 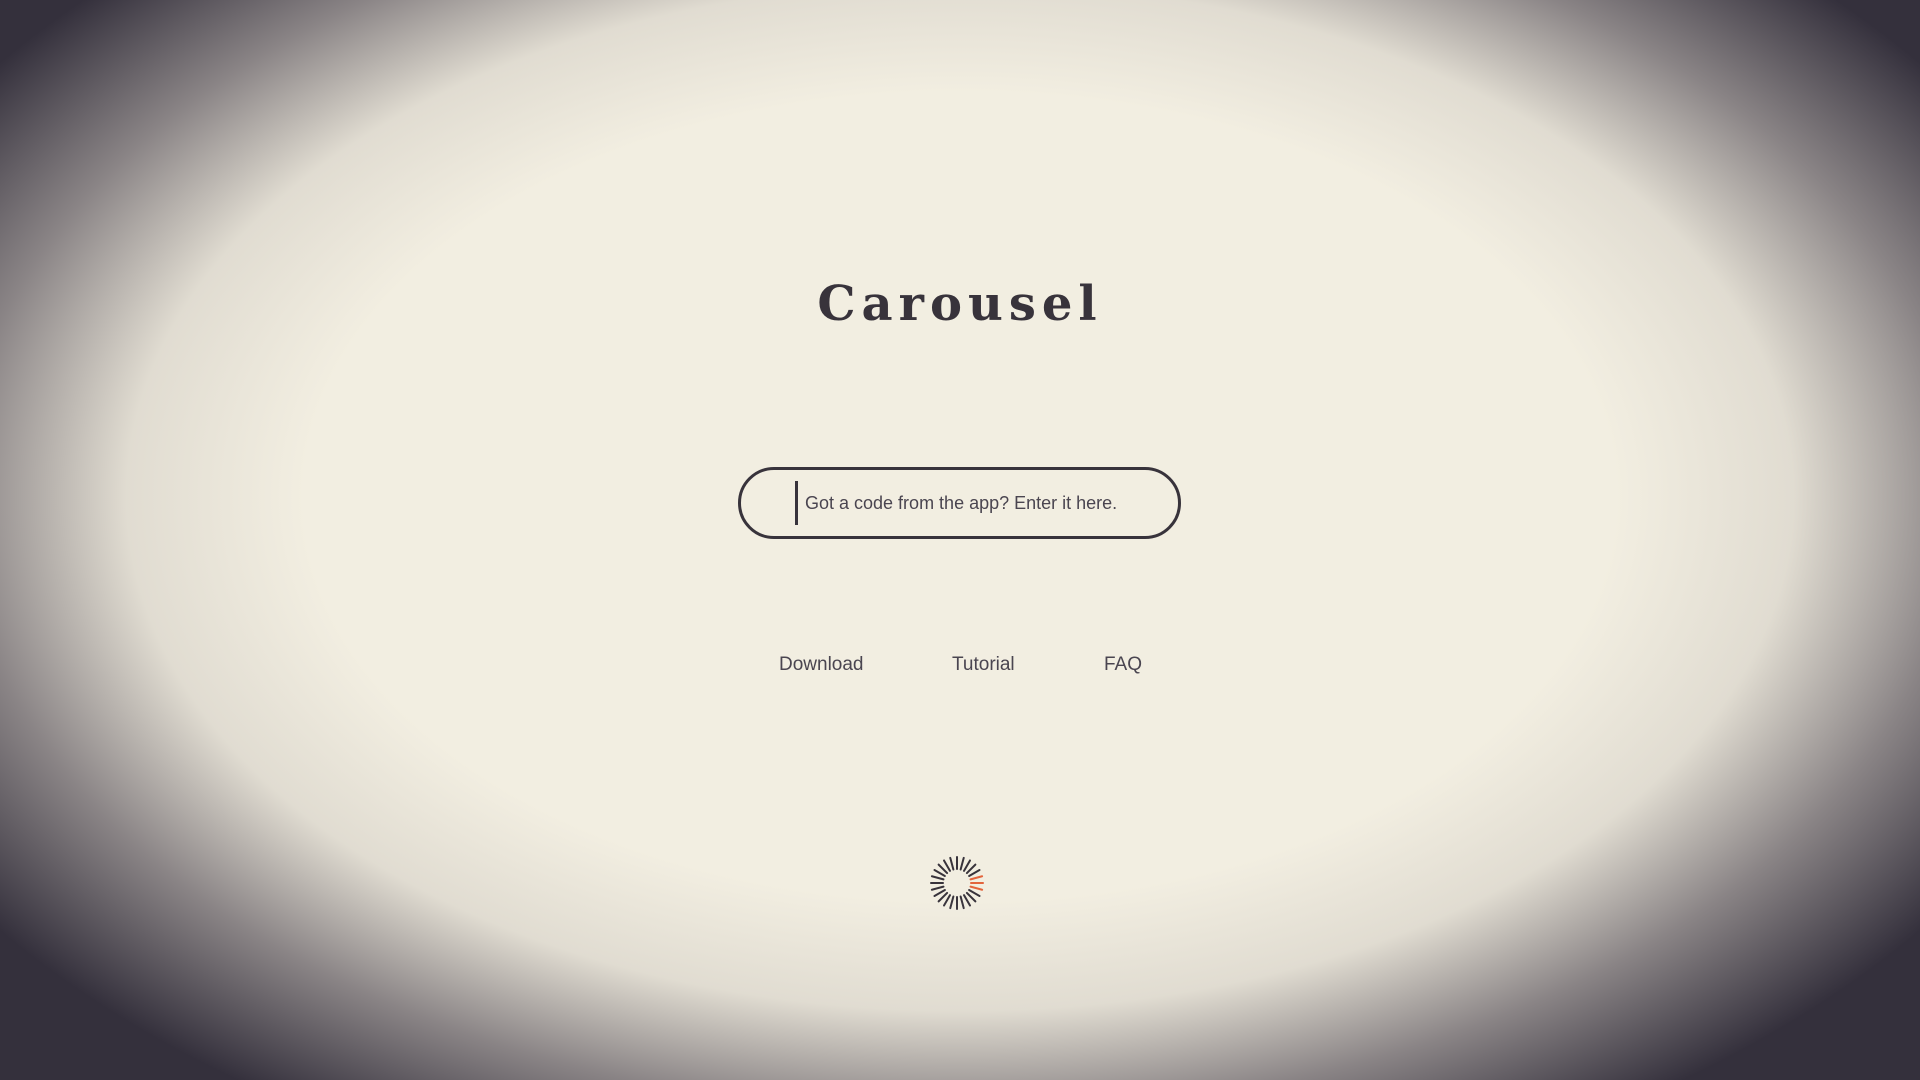 What do you see at coordinates (983, 665) in the screenshot?
I see `tutorial-link: Tutorial` at bounding box center [983, 665].